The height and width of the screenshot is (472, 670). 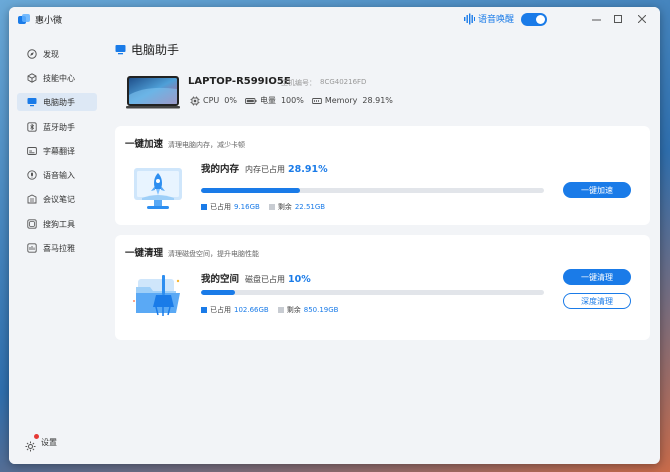 What do you see at coordinates (265, 279) in the screenshot?
I see `disk-desc: 磁盘已占用` at bounding box center [265, 279].